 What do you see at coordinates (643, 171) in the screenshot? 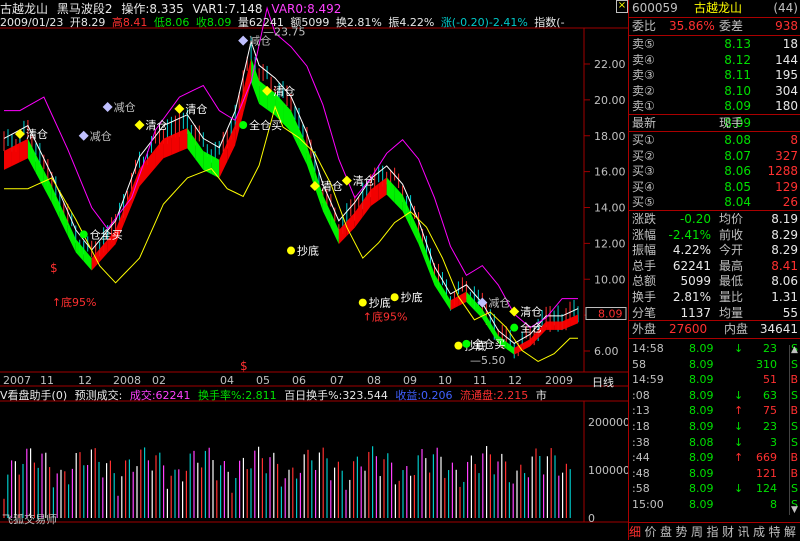
I see `order-label: 买③` at bounding box center [643, 171].